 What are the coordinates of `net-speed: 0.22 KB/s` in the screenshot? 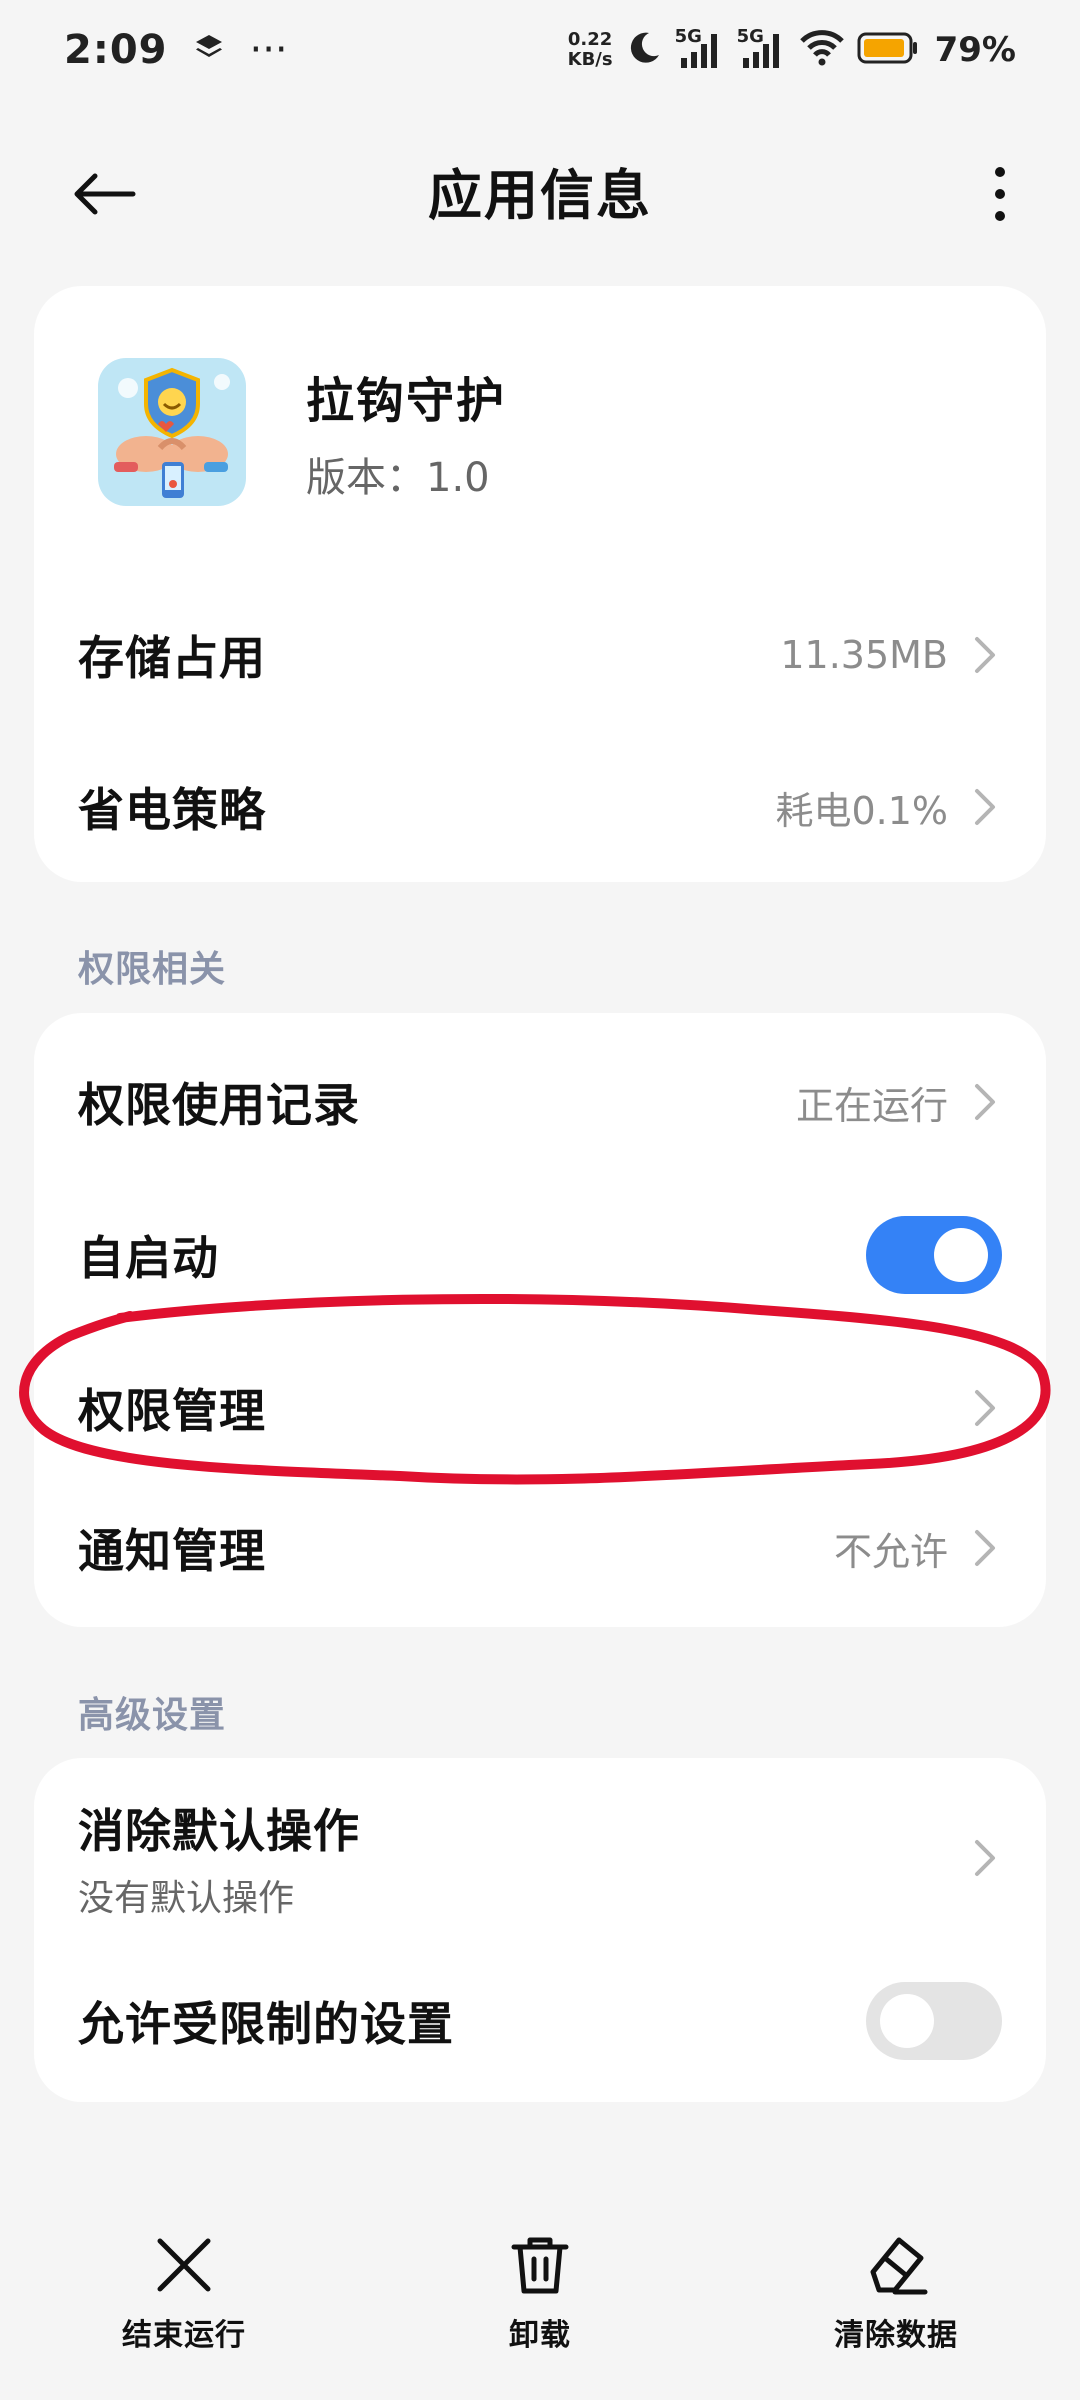 It's located at (590, 50).